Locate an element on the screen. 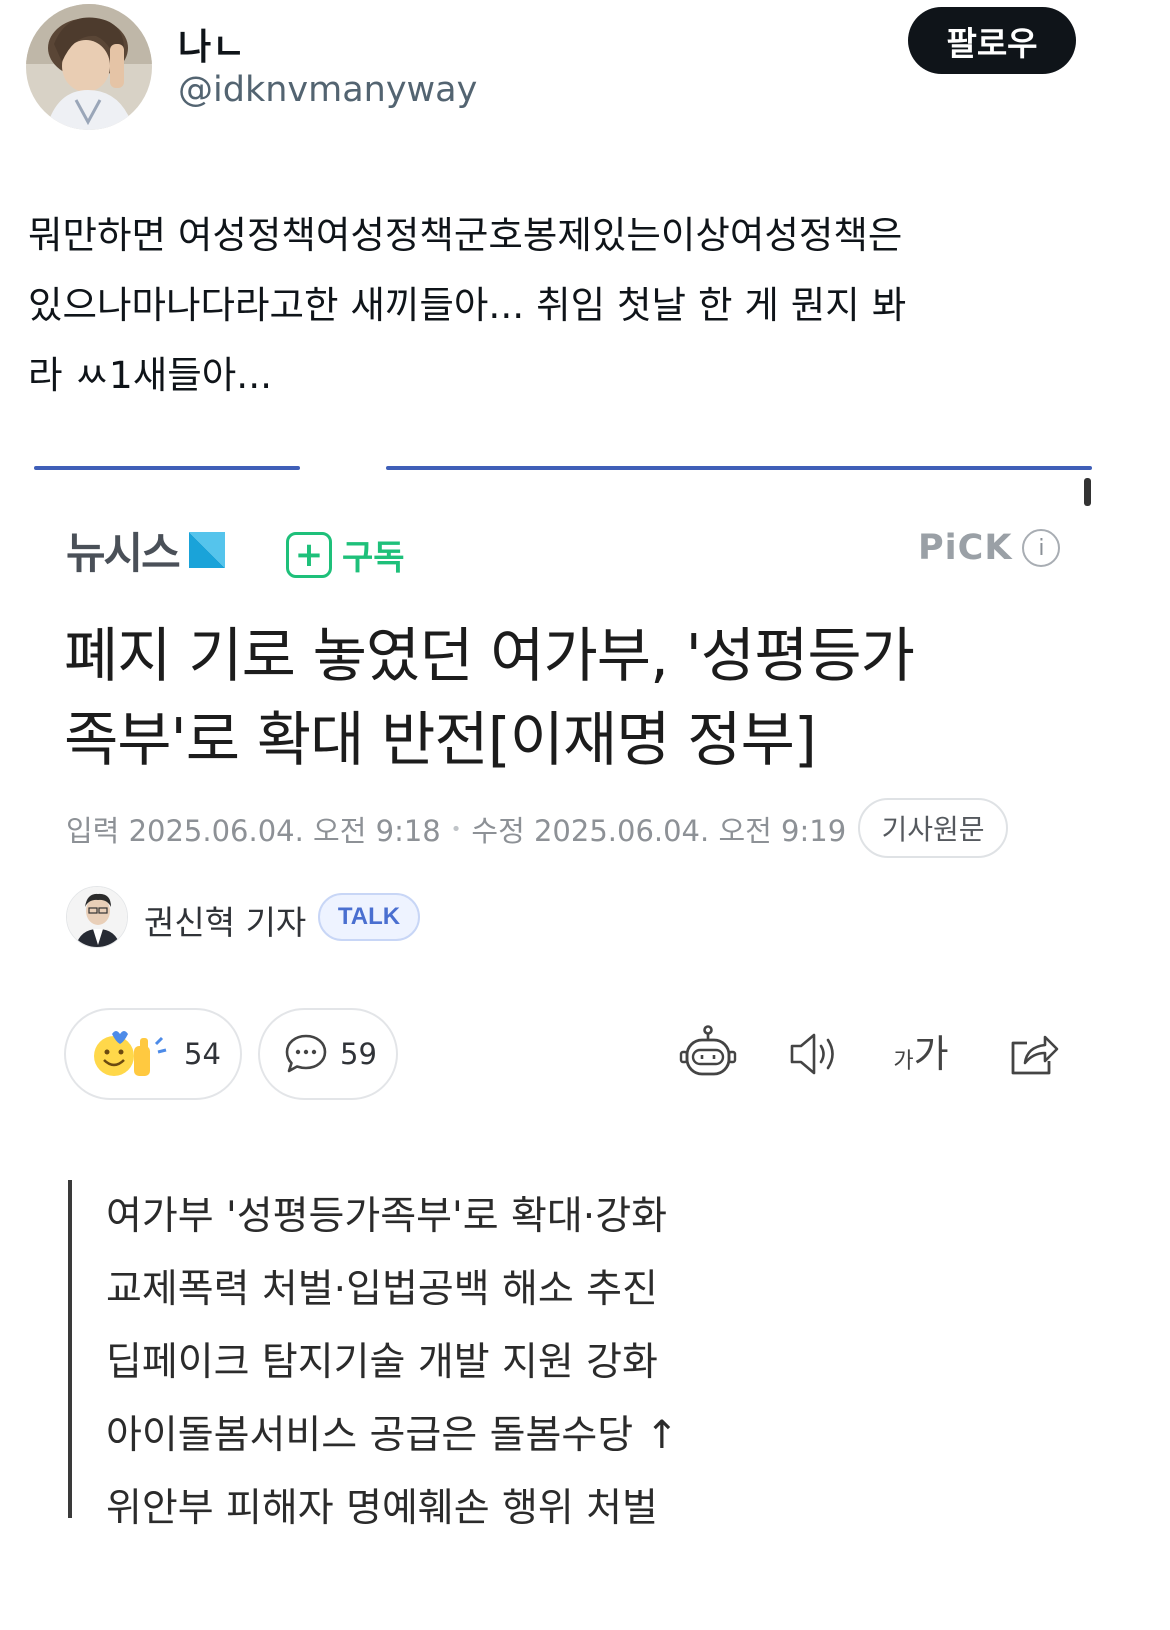 The image size is (1170, 1630). info-icon: i is located at coordinates (1041, 548).